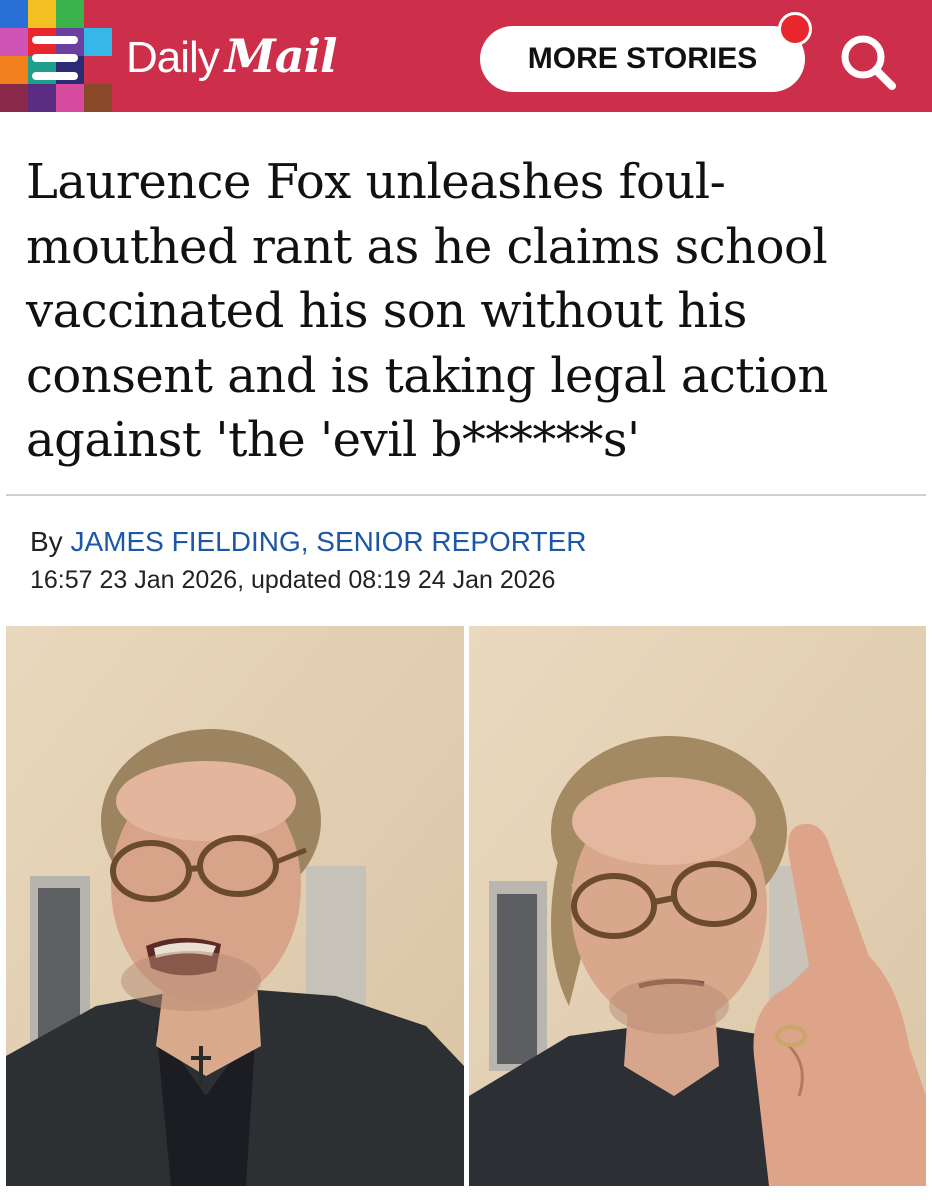 This screenshot has height=1200, width=932. I want to click on search-icon, so click(868, 62).